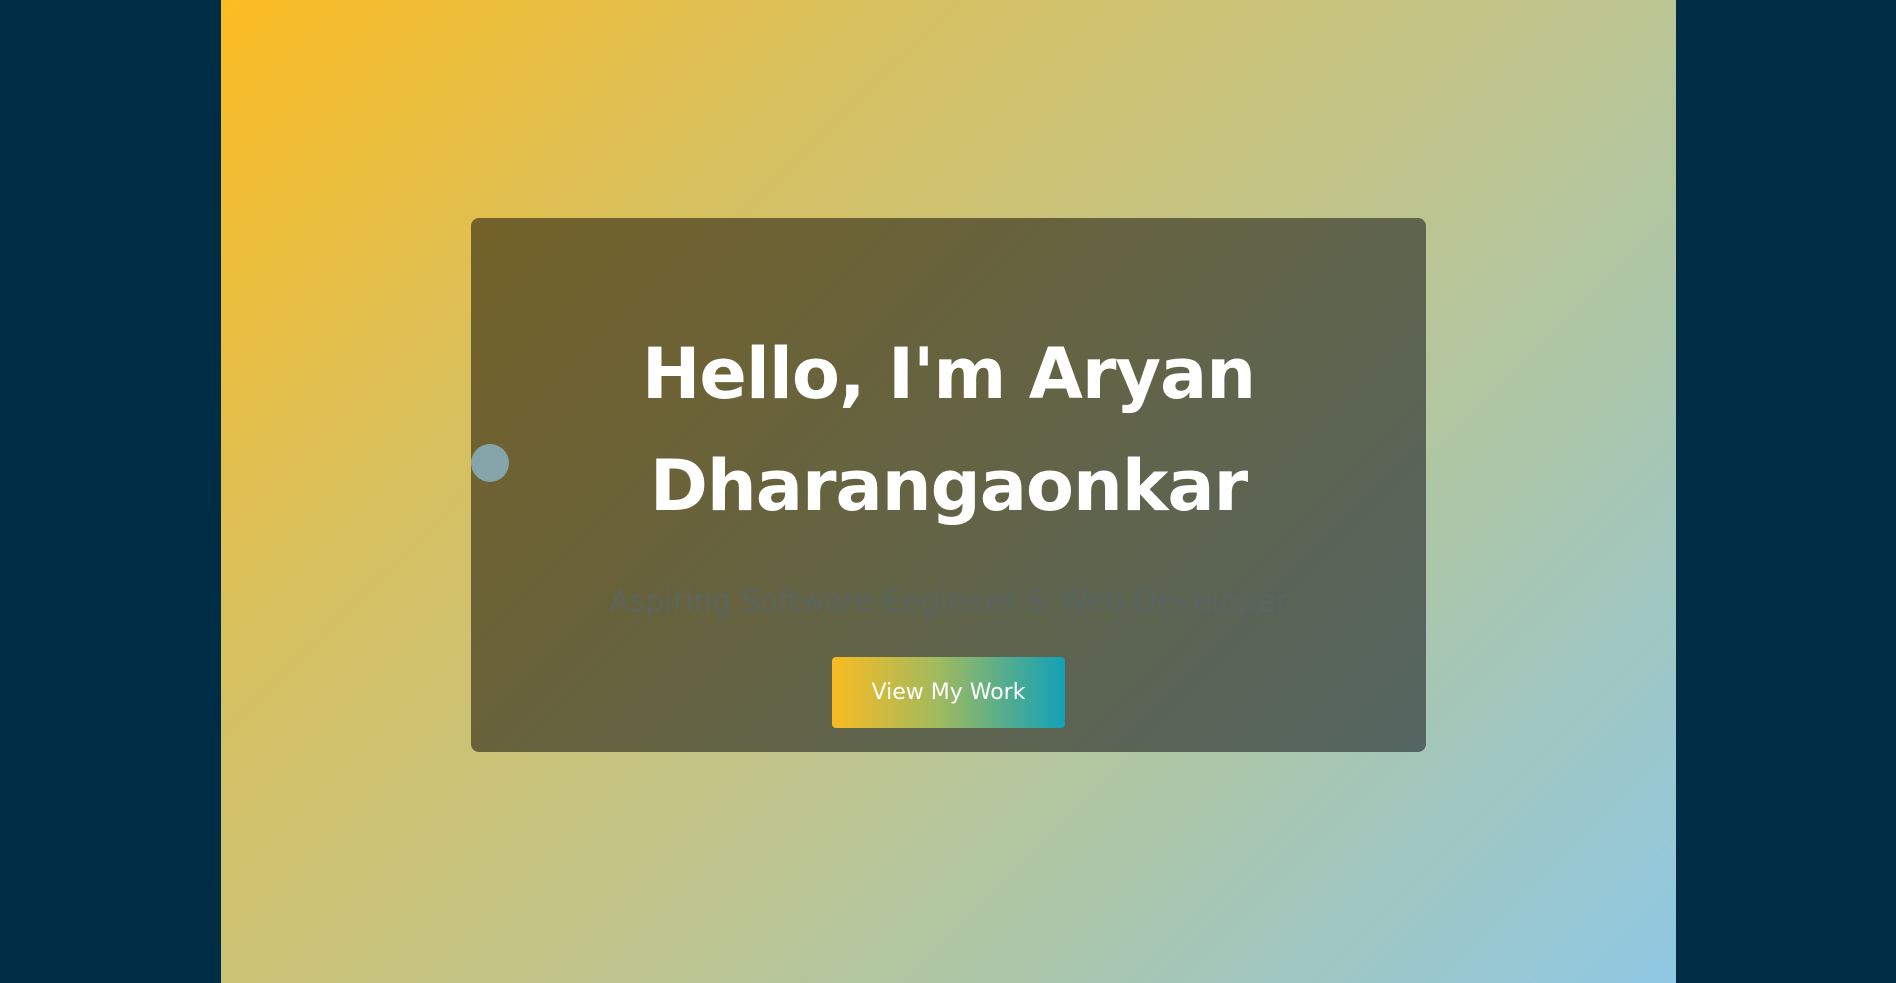 This screenshot has width=1896, height=983. Describe the element at coordinates (948, 486) in the screenshot. I see `hero-title-line2: Dharangaonkar` at that location.